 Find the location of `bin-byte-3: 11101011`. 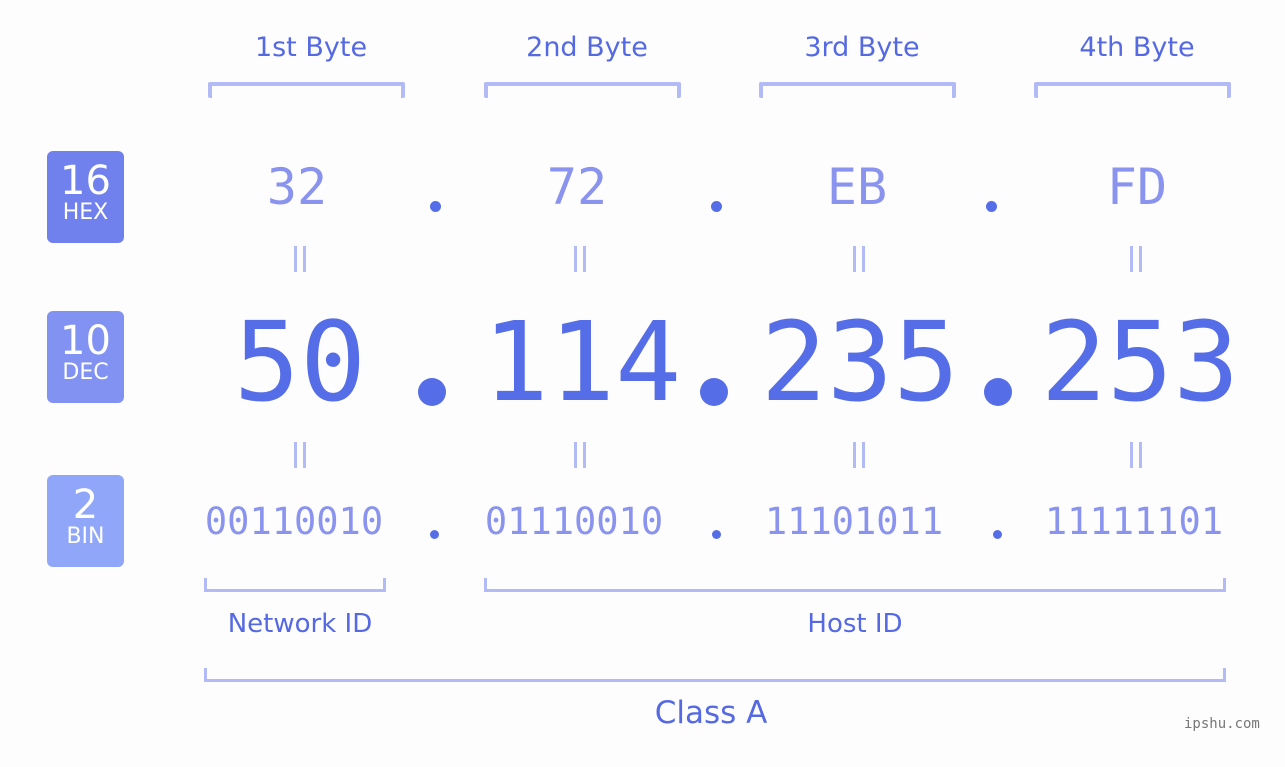

bin-byte-3: 11101011 is located at coordinates (854, 521).